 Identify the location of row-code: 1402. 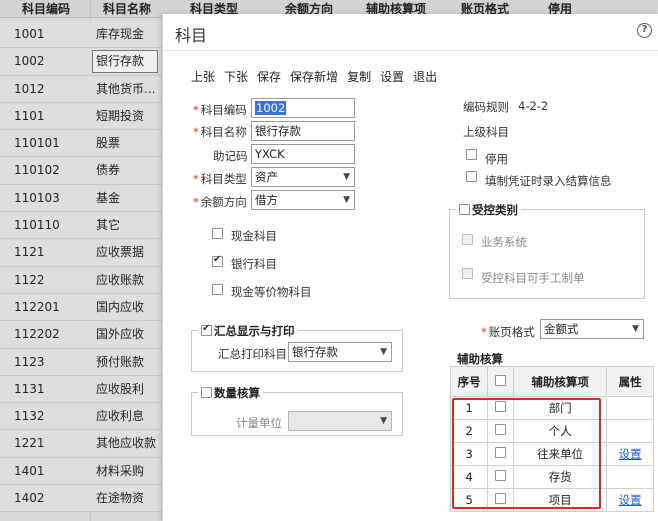
(29, 498).